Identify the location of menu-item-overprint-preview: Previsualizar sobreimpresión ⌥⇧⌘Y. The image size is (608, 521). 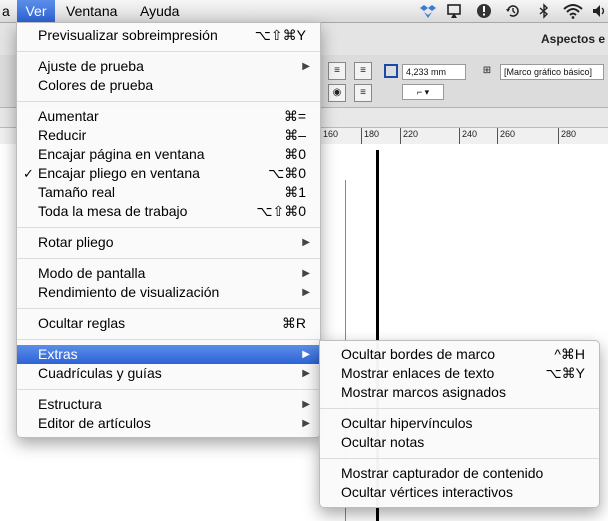
(168, 35).